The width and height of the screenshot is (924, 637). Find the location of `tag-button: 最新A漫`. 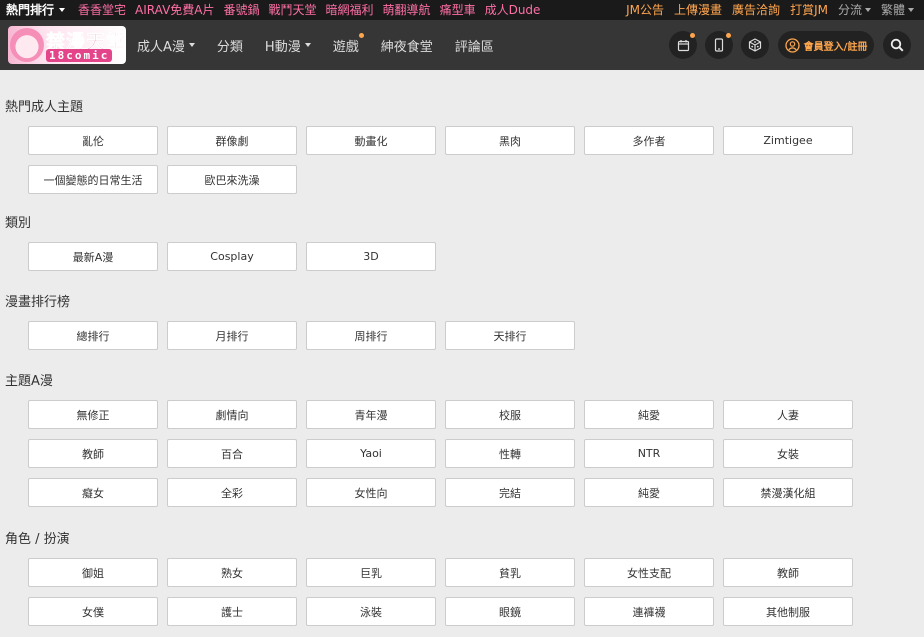

tag-button: 最新A漫 is located at coordinates (93, 256).